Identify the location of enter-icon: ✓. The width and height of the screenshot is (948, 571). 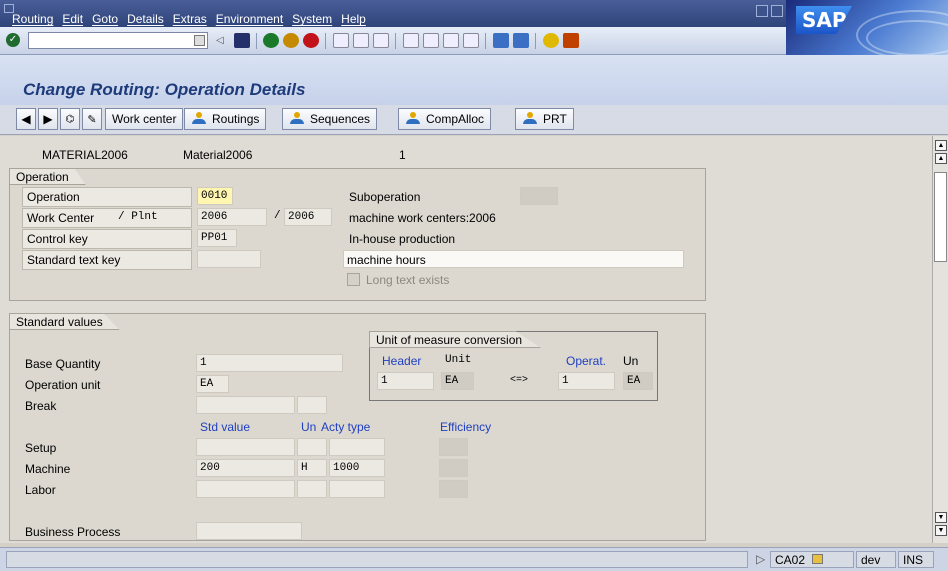
(13, 40).